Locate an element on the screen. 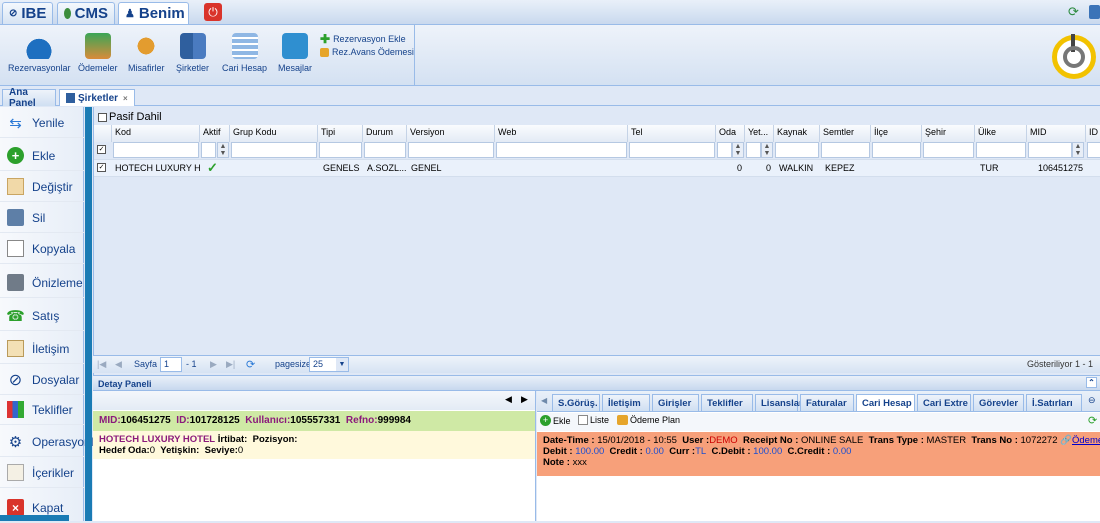 The image size is (1100, 523). filter-yet-spinner: ▲ ▼ is located at coordinates (767, 150).